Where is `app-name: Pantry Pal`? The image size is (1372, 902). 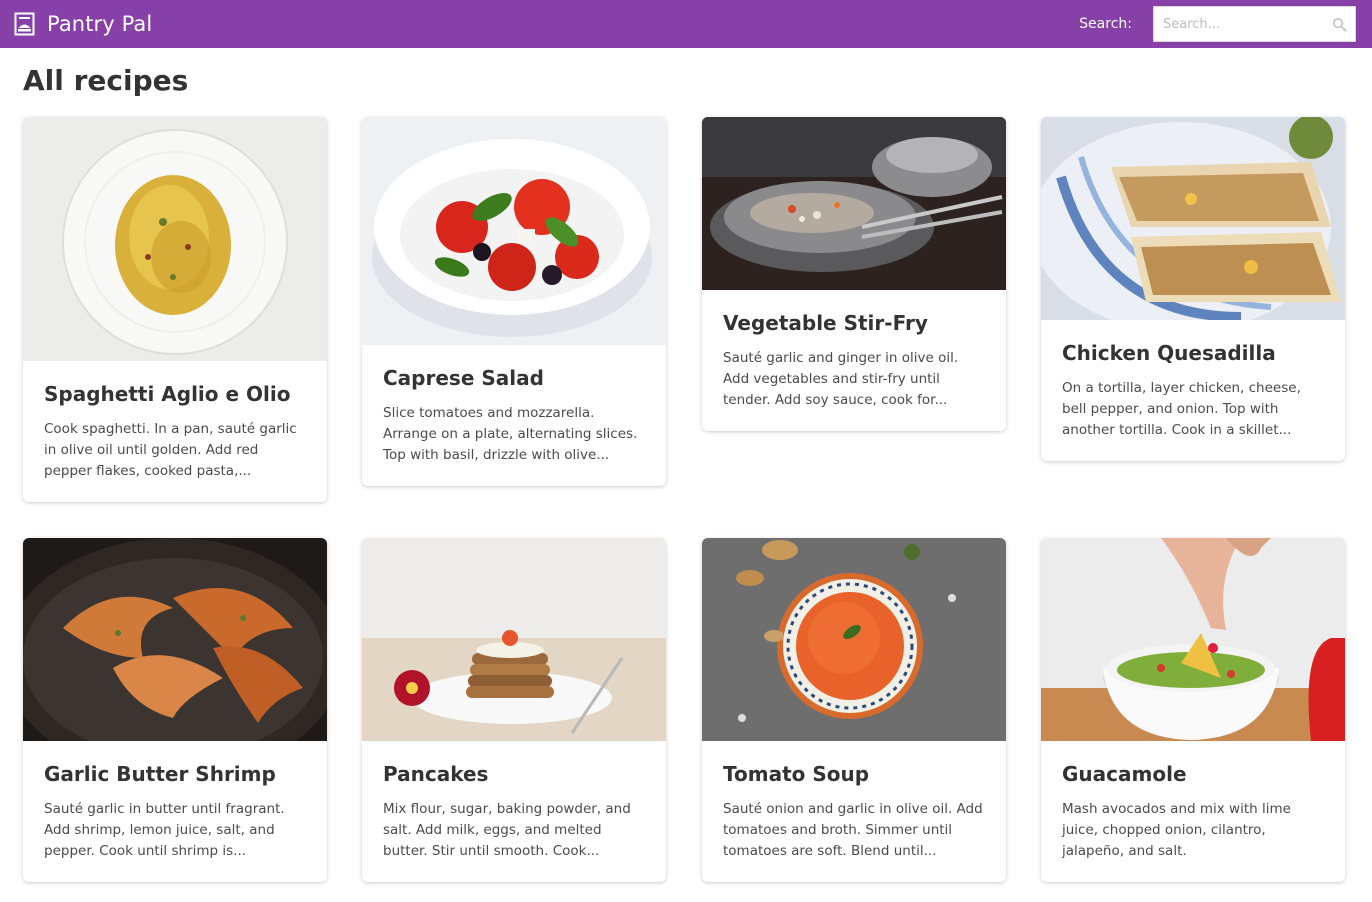
app-name: Pantry Pal is located at coordinates (100, 24).